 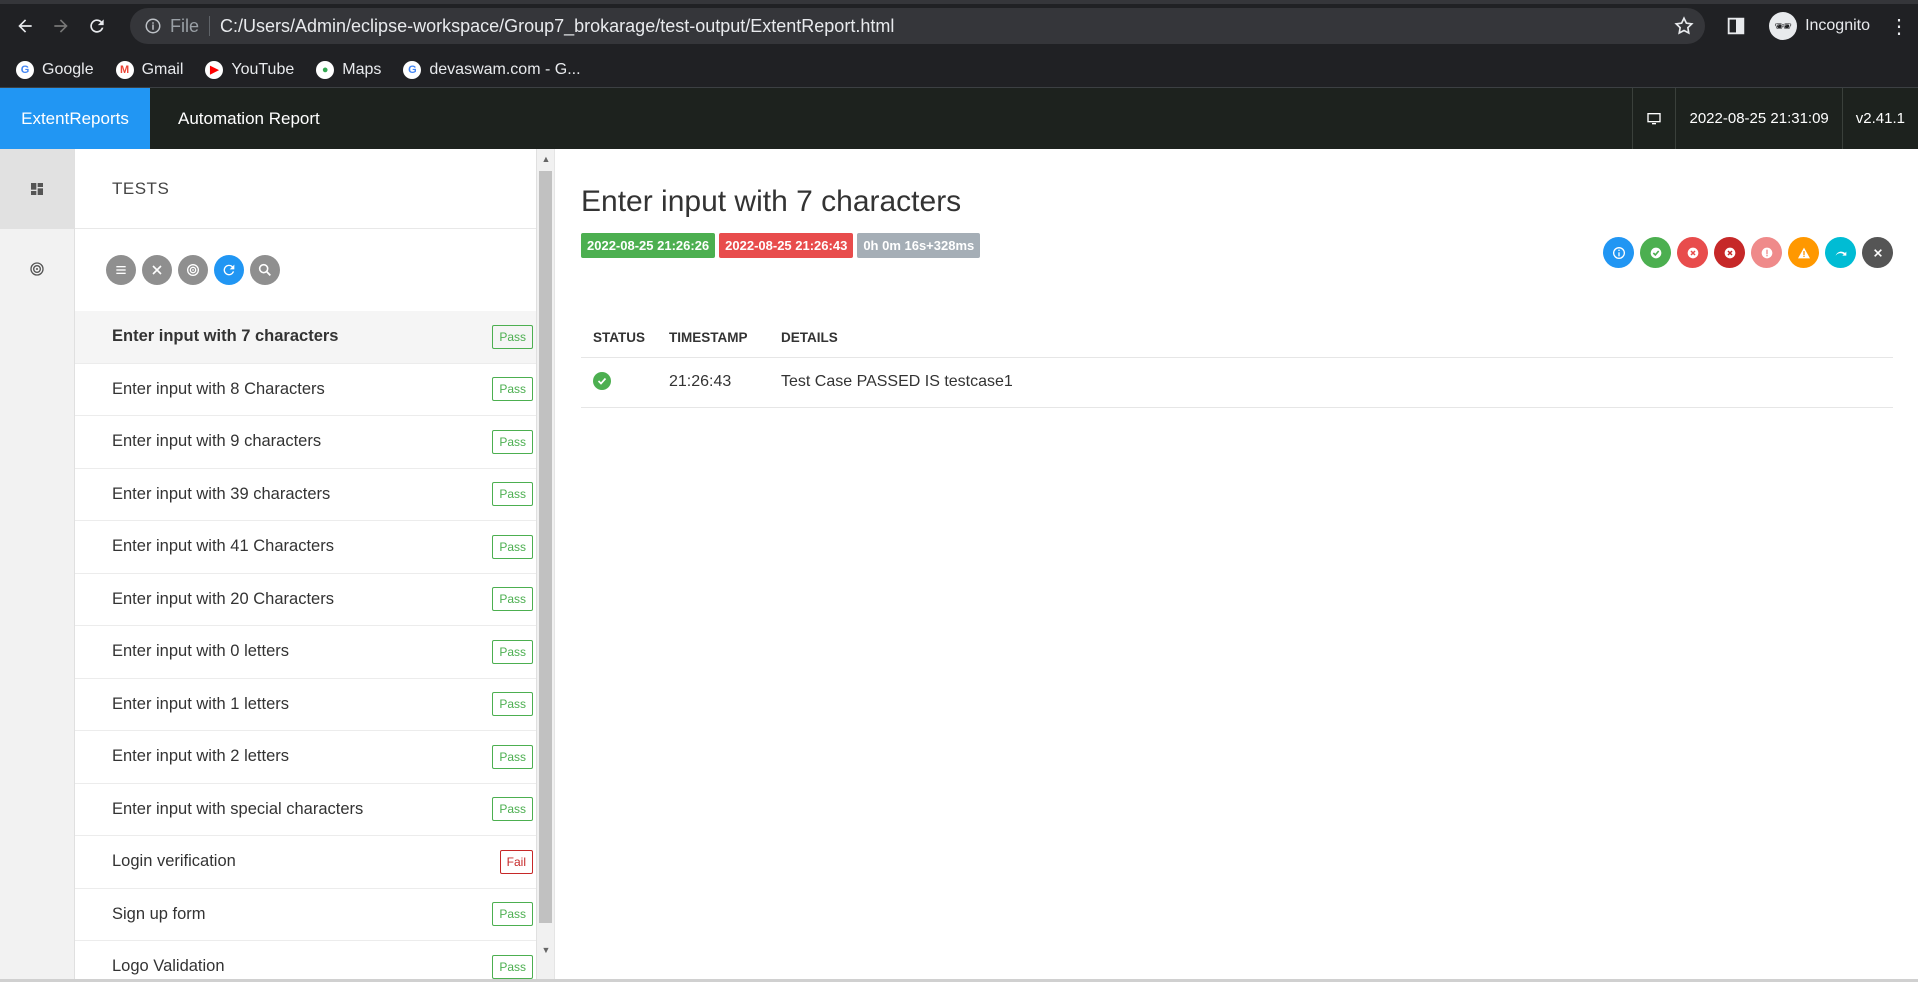 I want to click on tests-scrollbar: ▲ ▼, so click(x=545, y=565).